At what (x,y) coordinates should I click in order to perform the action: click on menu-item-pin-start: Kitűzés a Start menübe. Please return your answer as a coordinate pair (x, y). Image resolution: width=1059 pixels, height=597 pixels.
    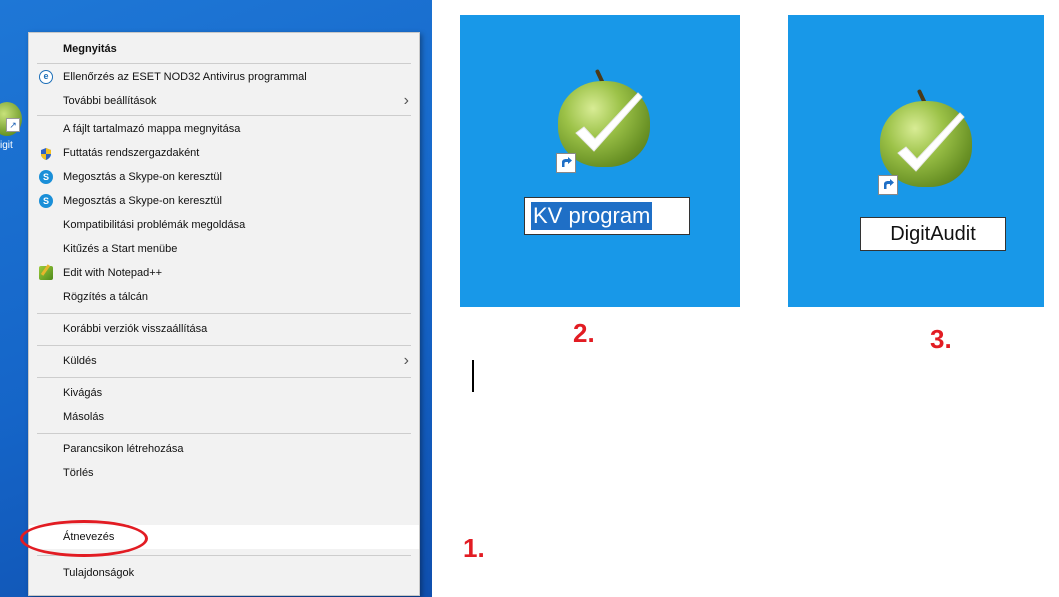
    Looking at the image, I should click on (224, 249).